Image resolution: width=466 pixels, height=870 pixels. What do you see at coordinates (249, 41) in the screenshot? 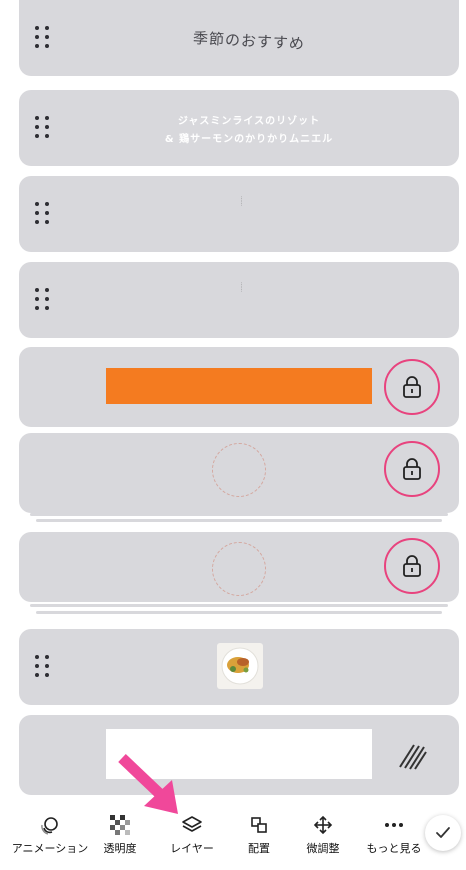
I see `layer-title-text: 季節のおすすめ` at bounding box center [249, 41].